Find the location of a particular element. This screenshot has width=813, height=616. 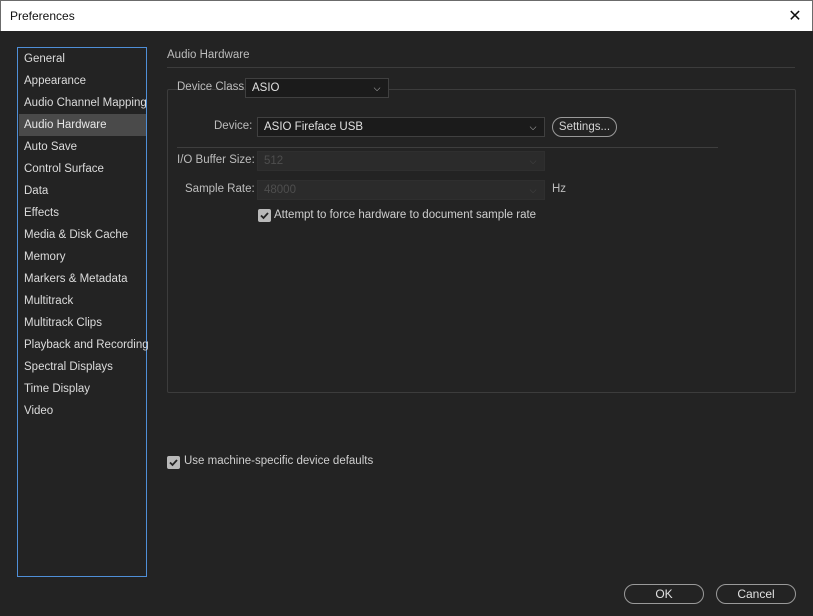

sidebar-item-video: Video is located at coordinates (82, 411).